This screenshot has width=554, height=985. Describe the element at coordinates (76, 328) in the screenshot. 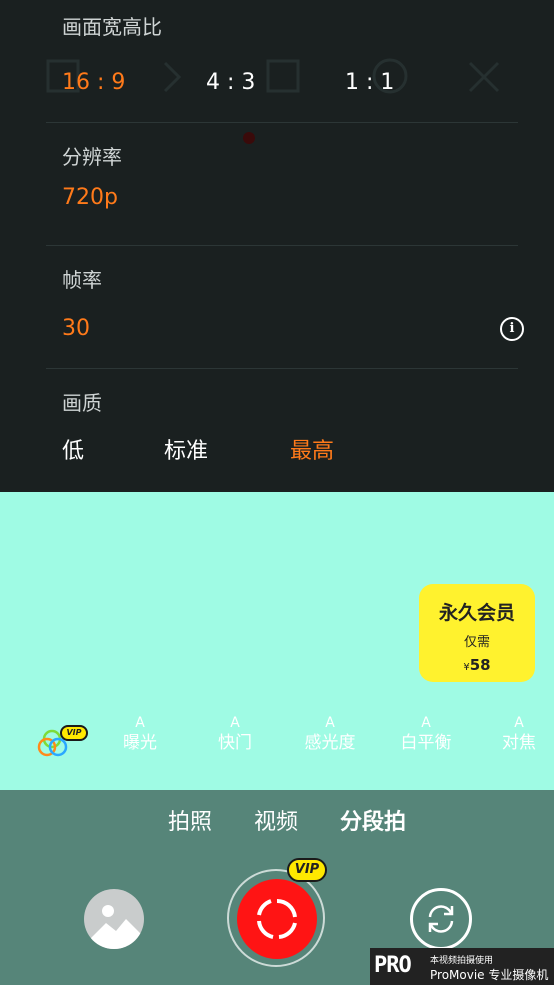

I see `framerate-value: 30` at that location.